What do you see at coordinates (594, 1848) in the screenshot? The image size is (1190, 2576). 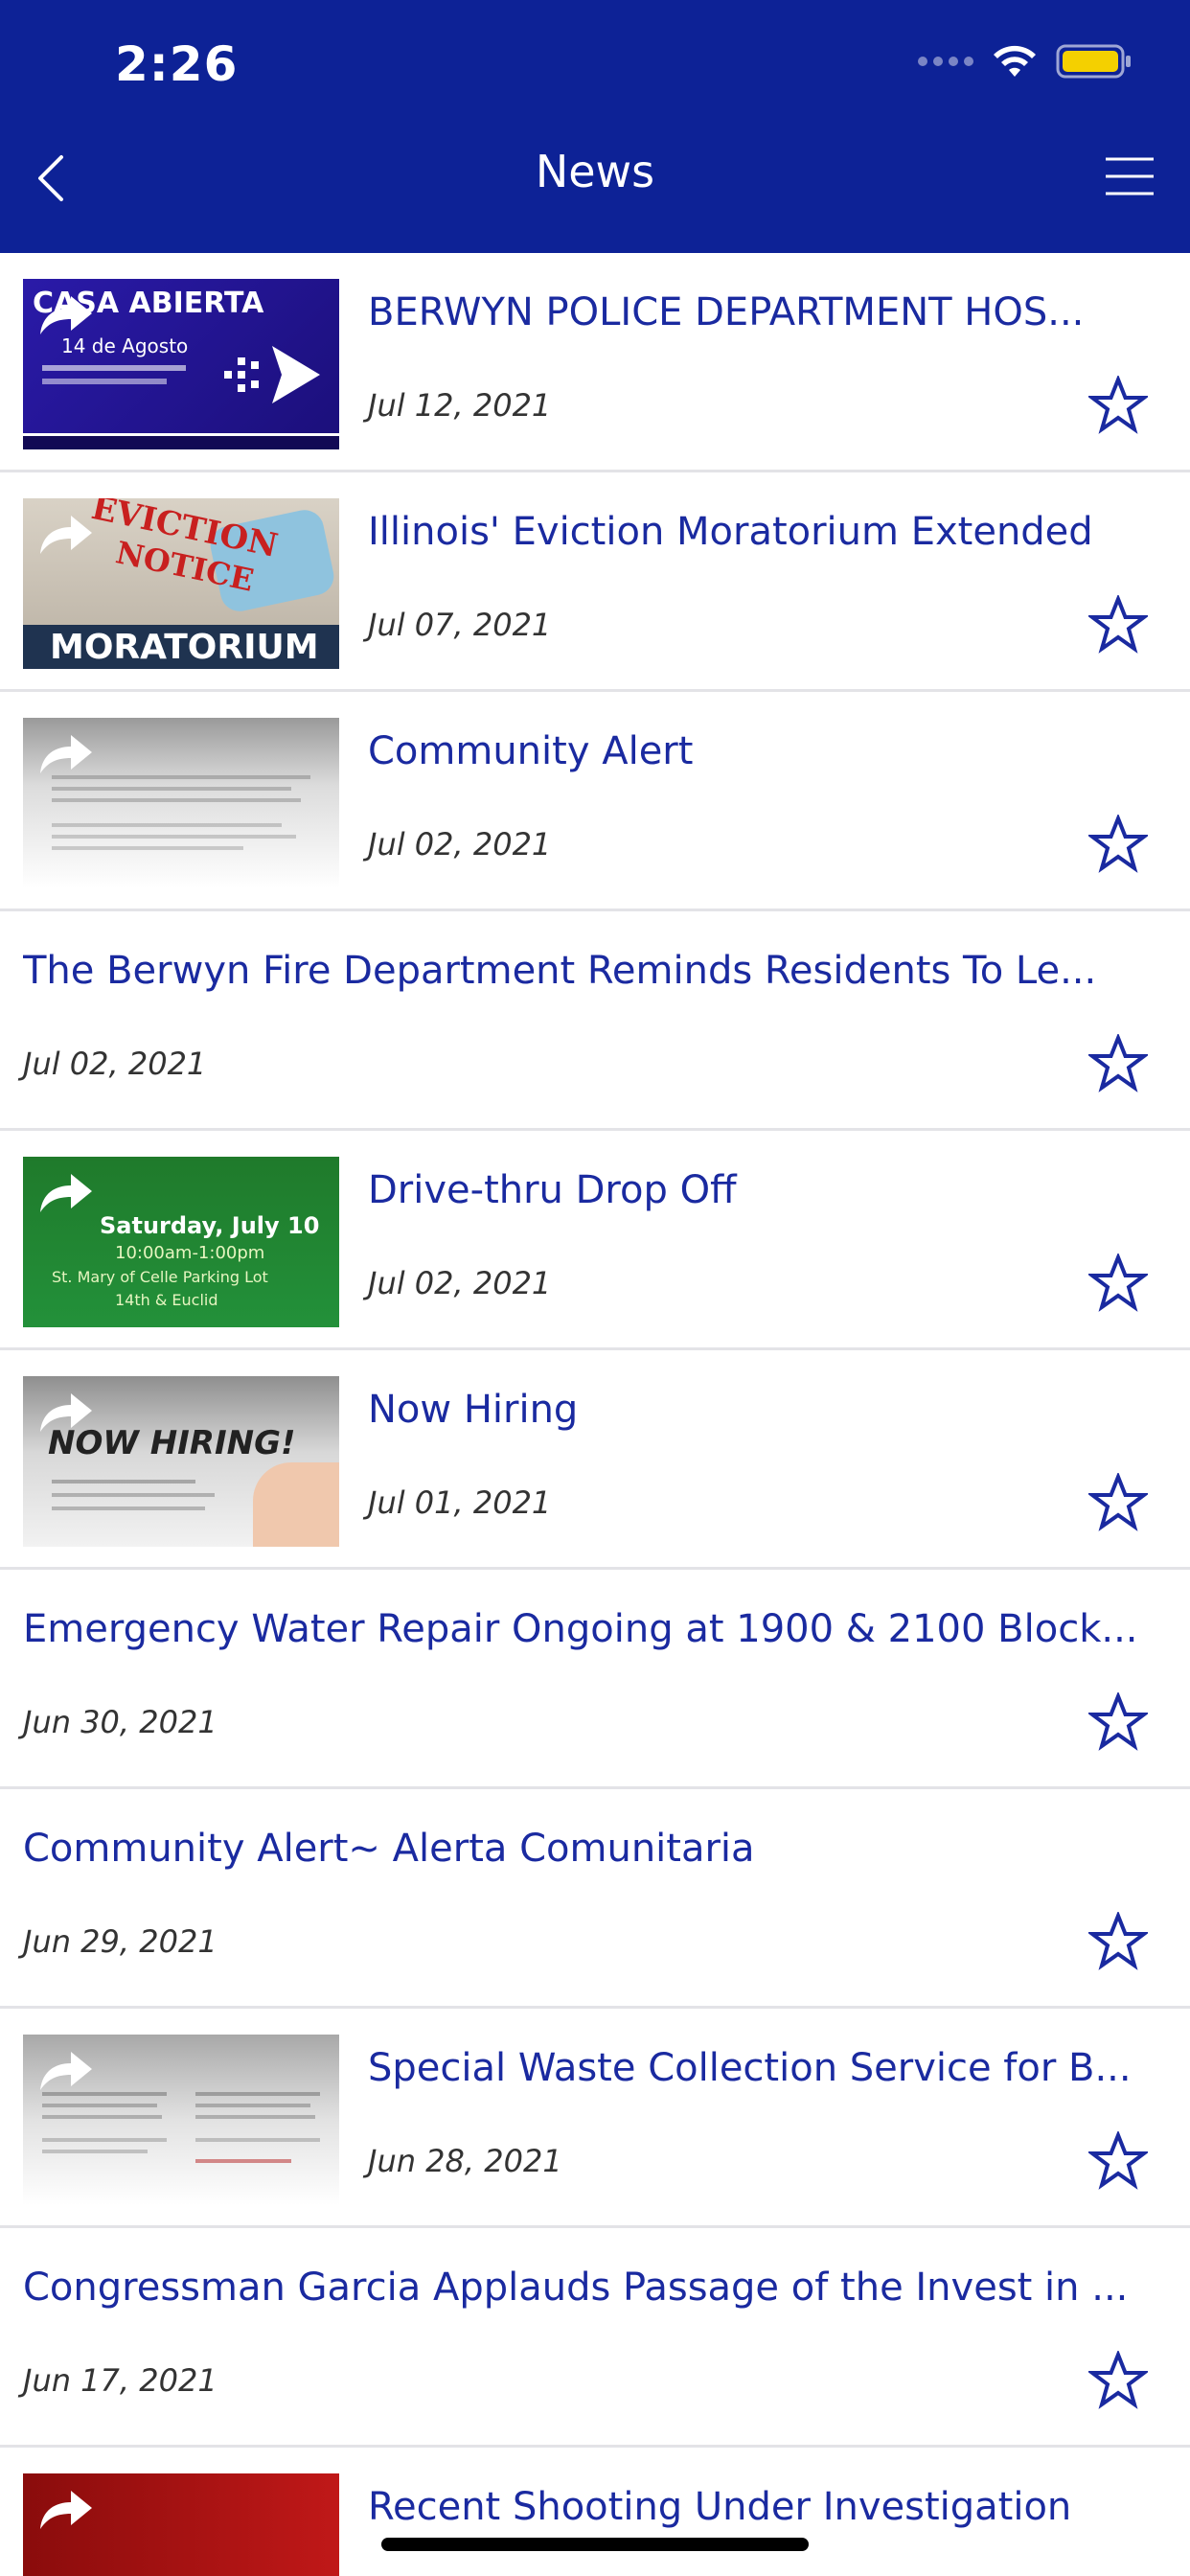 I see `news-title: Community Alert~ Alerta Comunitaria` at bounding box center [594, 1848].